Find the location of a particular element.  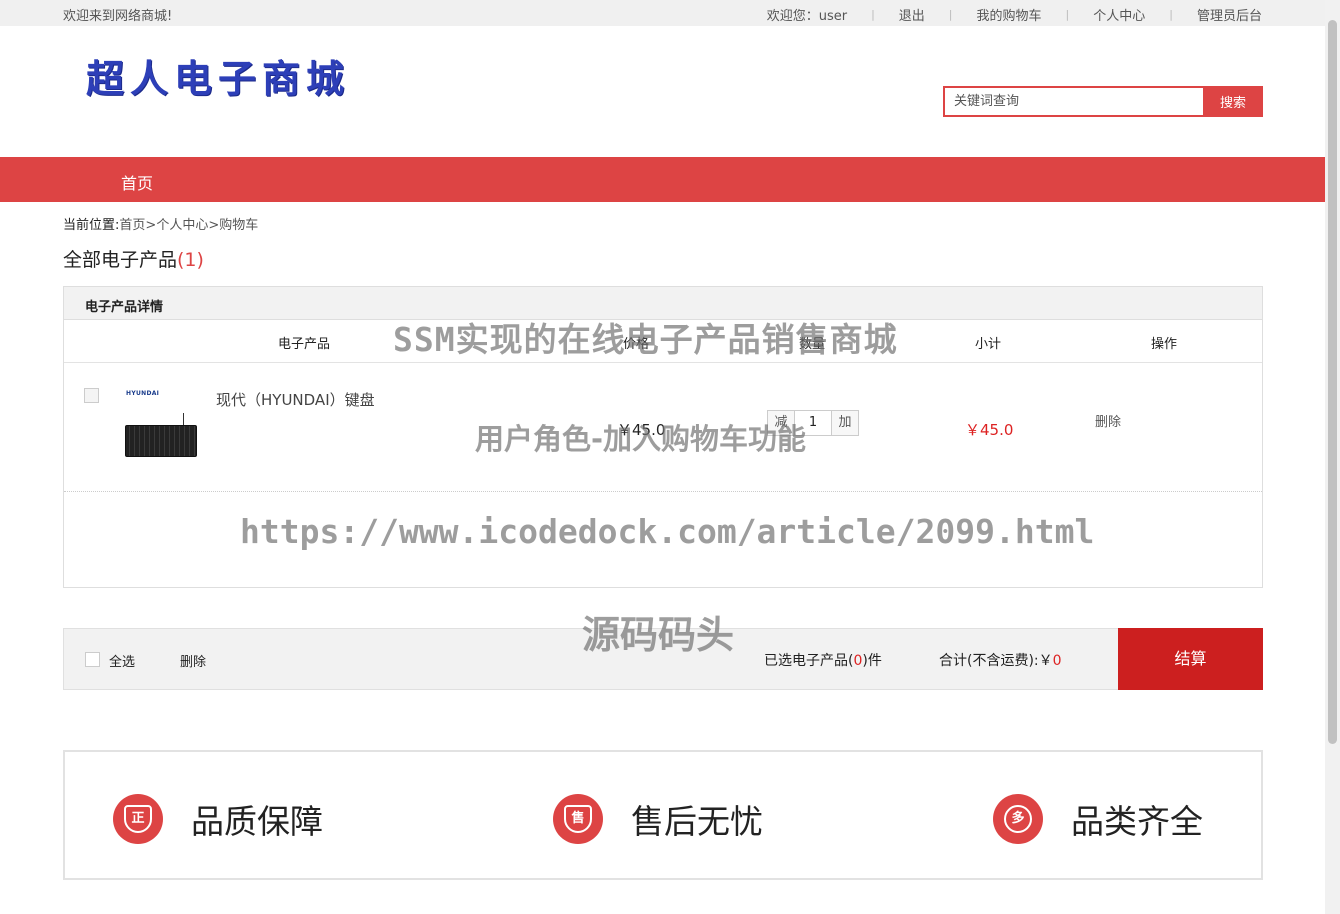

search-input is located at coordinates (1073, 101).